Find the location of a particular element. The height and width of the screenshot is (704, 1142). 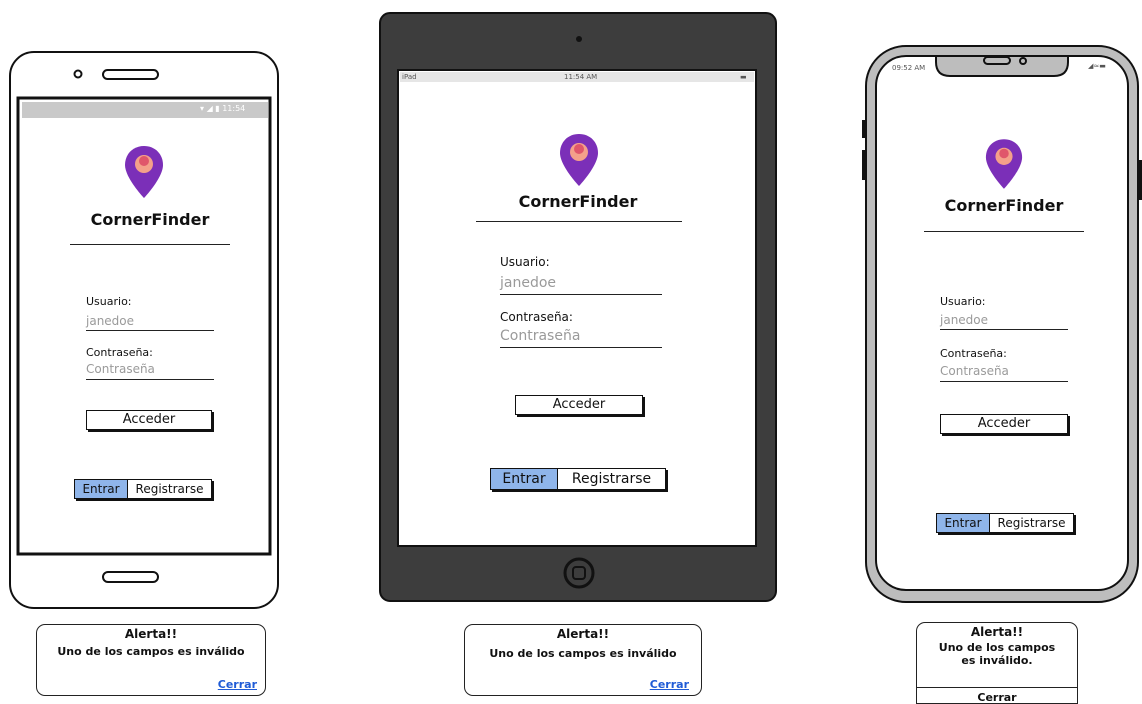

status-carrier: iPad is located at coordinates (409, 77).